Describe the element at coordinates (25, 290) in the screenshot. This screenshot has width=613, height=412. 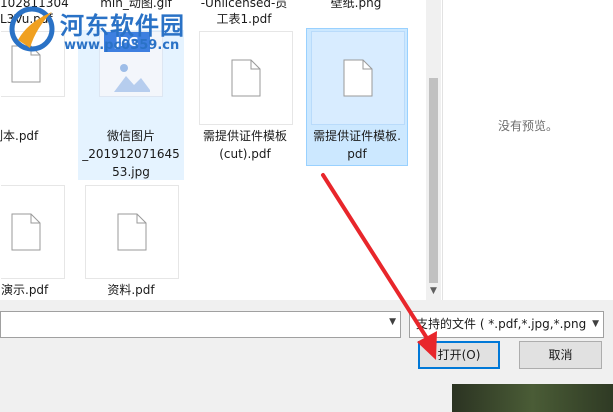
I see `file-name: 演示.pdf` at that location.